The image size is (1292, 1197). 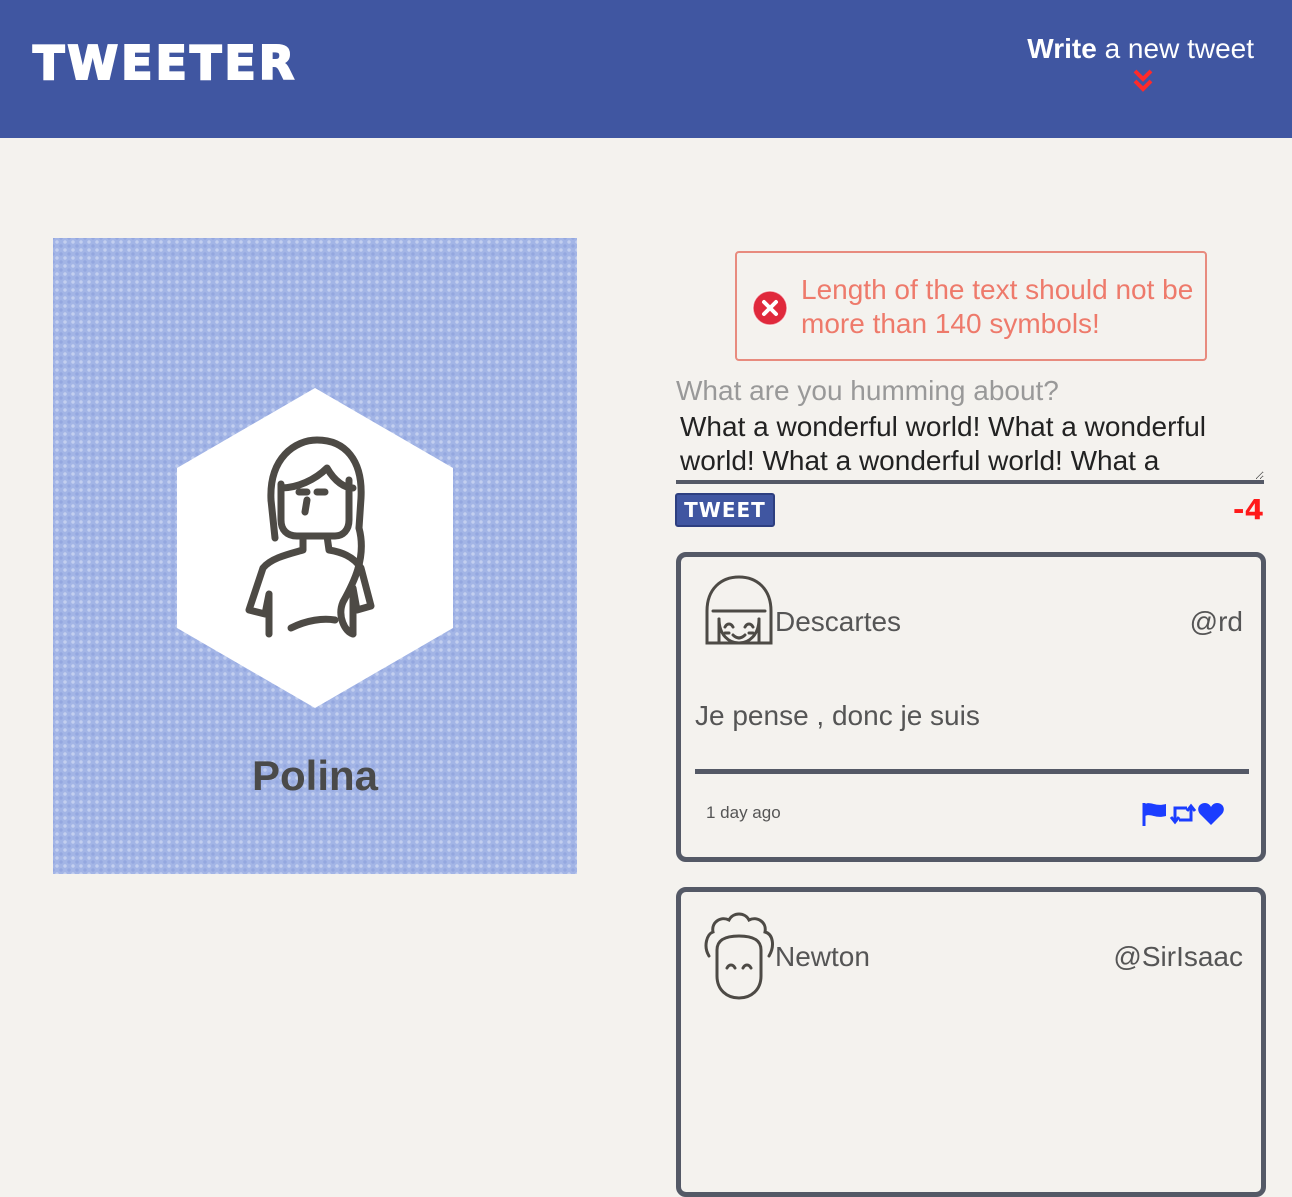 I want to click on tweet-author-handle: @SirIsaac, so click(x=1178, y=956).